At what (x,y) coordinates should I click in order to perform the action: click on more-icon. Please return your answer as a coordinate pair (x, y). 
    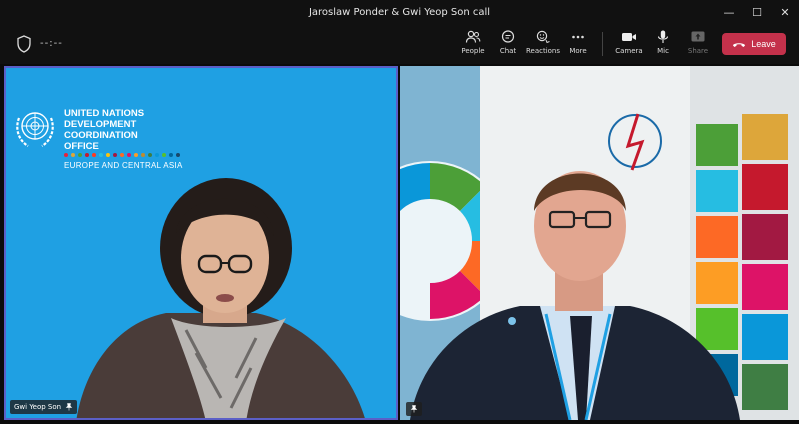
    Looking at the image, I should click on (578, 37).